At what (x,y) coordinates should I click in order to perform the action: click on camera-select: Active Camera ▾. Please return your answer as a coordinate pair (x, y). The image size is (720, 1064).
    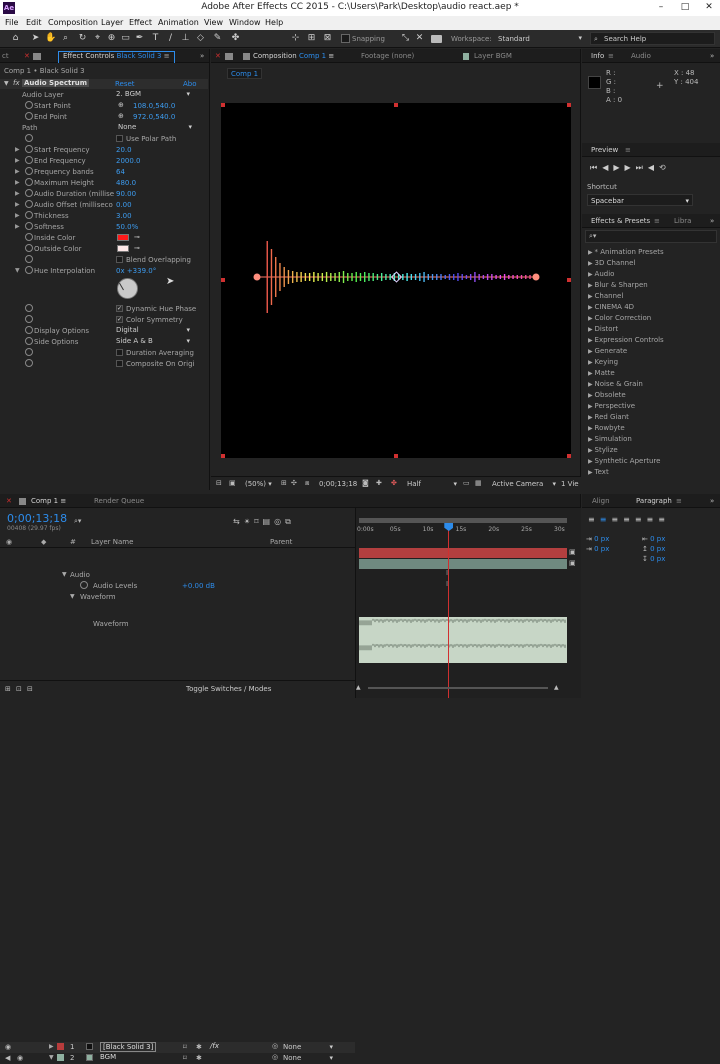
    Looking at the image, I should click on (524, 484).